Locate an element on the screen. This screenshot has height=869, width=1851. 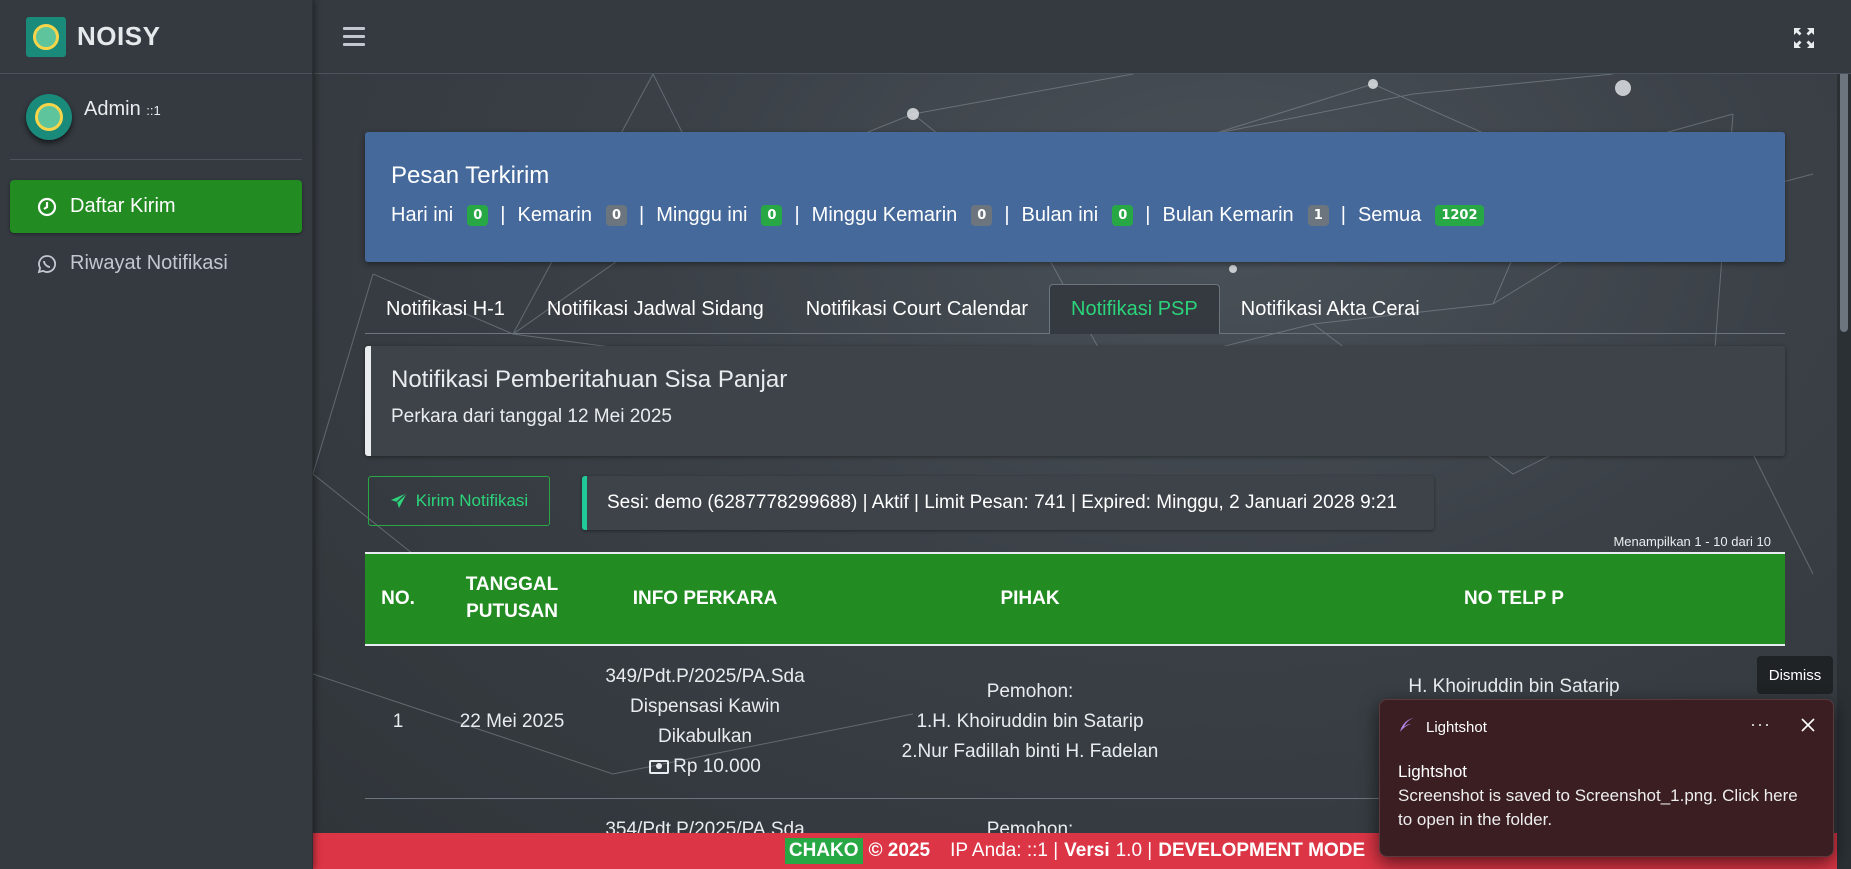
column-header-pihak: PIHAK is located at coordinates (1030, 599).